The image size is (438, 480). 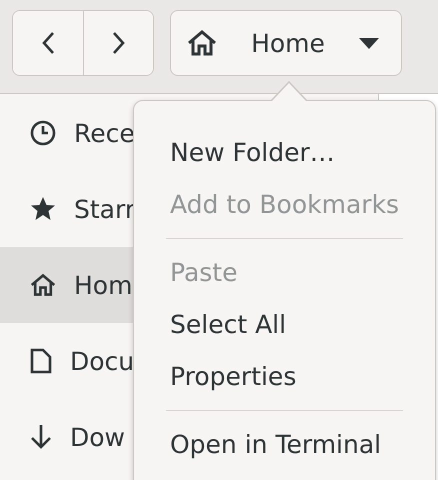 What do you see at coordinates (105, 209) in the screenshot?
I see `sidebar-label: Starr` at bounding box center [105, 209].